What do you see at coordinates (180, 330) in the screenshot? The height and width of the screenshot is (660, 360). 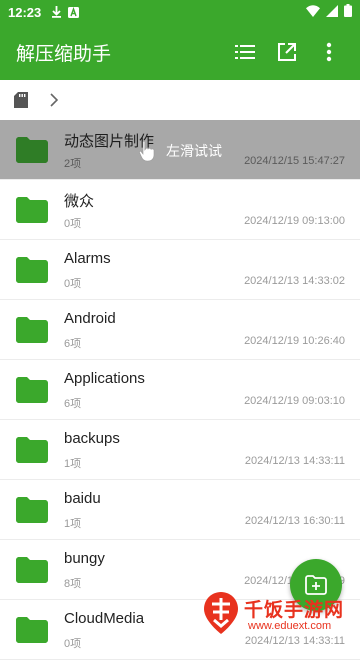 I see `list-item: Android 6项 2024/12/19 10:26:40` at bounding box center [180, 330].